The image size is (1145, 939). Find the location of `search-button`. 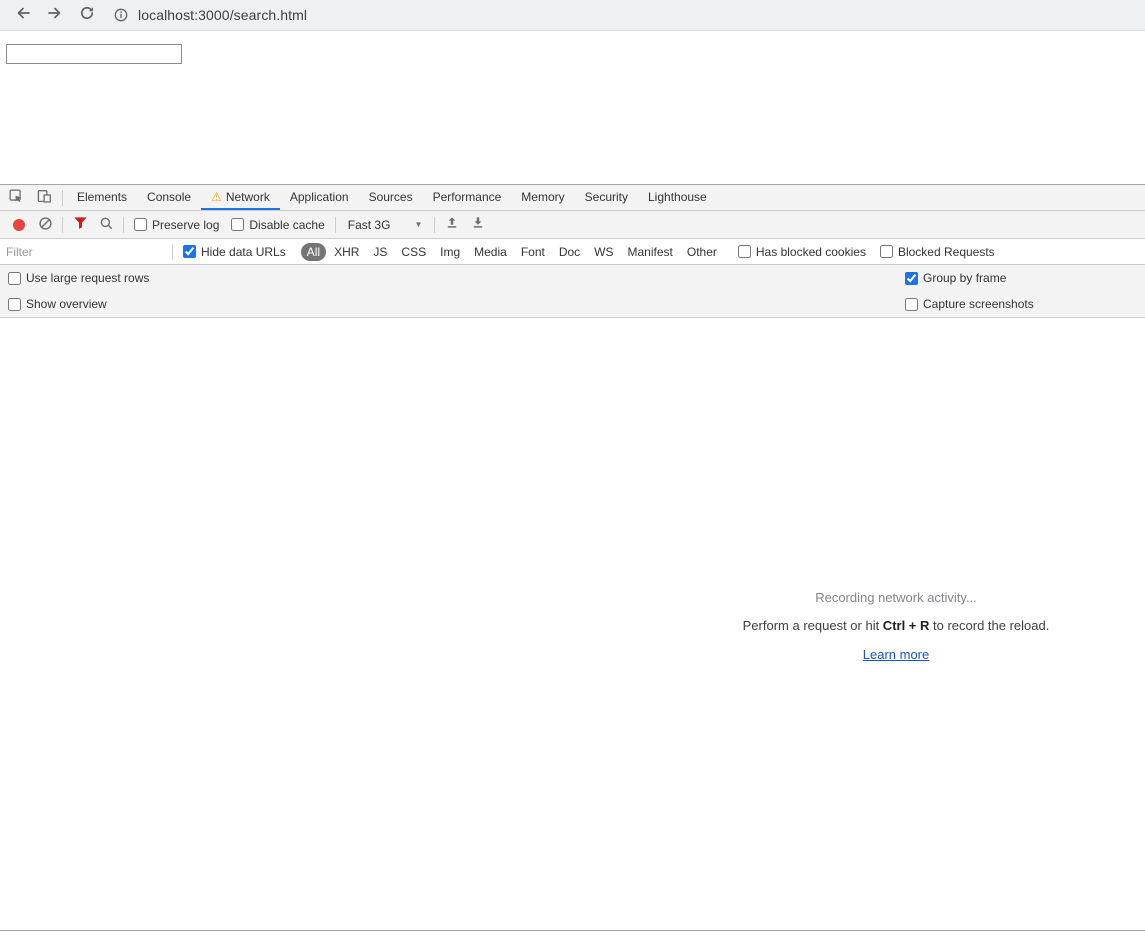

search-button is located at coordinates (106, 225).